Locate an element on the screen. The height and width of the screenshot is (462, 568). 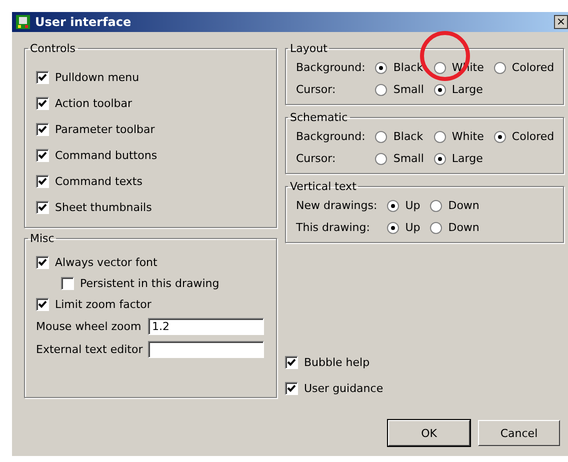
checkbox-label: Sheet thumbnails is located at coordinates (103, 207).